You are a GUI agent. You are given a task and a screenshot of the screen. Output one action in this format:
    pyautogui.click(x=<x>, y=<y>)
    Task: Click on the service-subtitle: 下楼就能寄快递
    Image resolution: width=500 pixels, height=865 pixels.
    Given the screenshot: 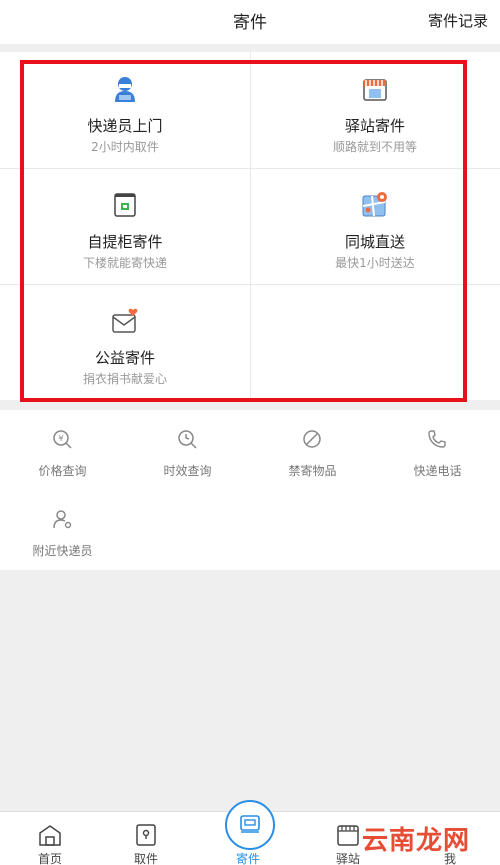 What is the action you would take?
    pyautogui.click(x=124, y=263)
    